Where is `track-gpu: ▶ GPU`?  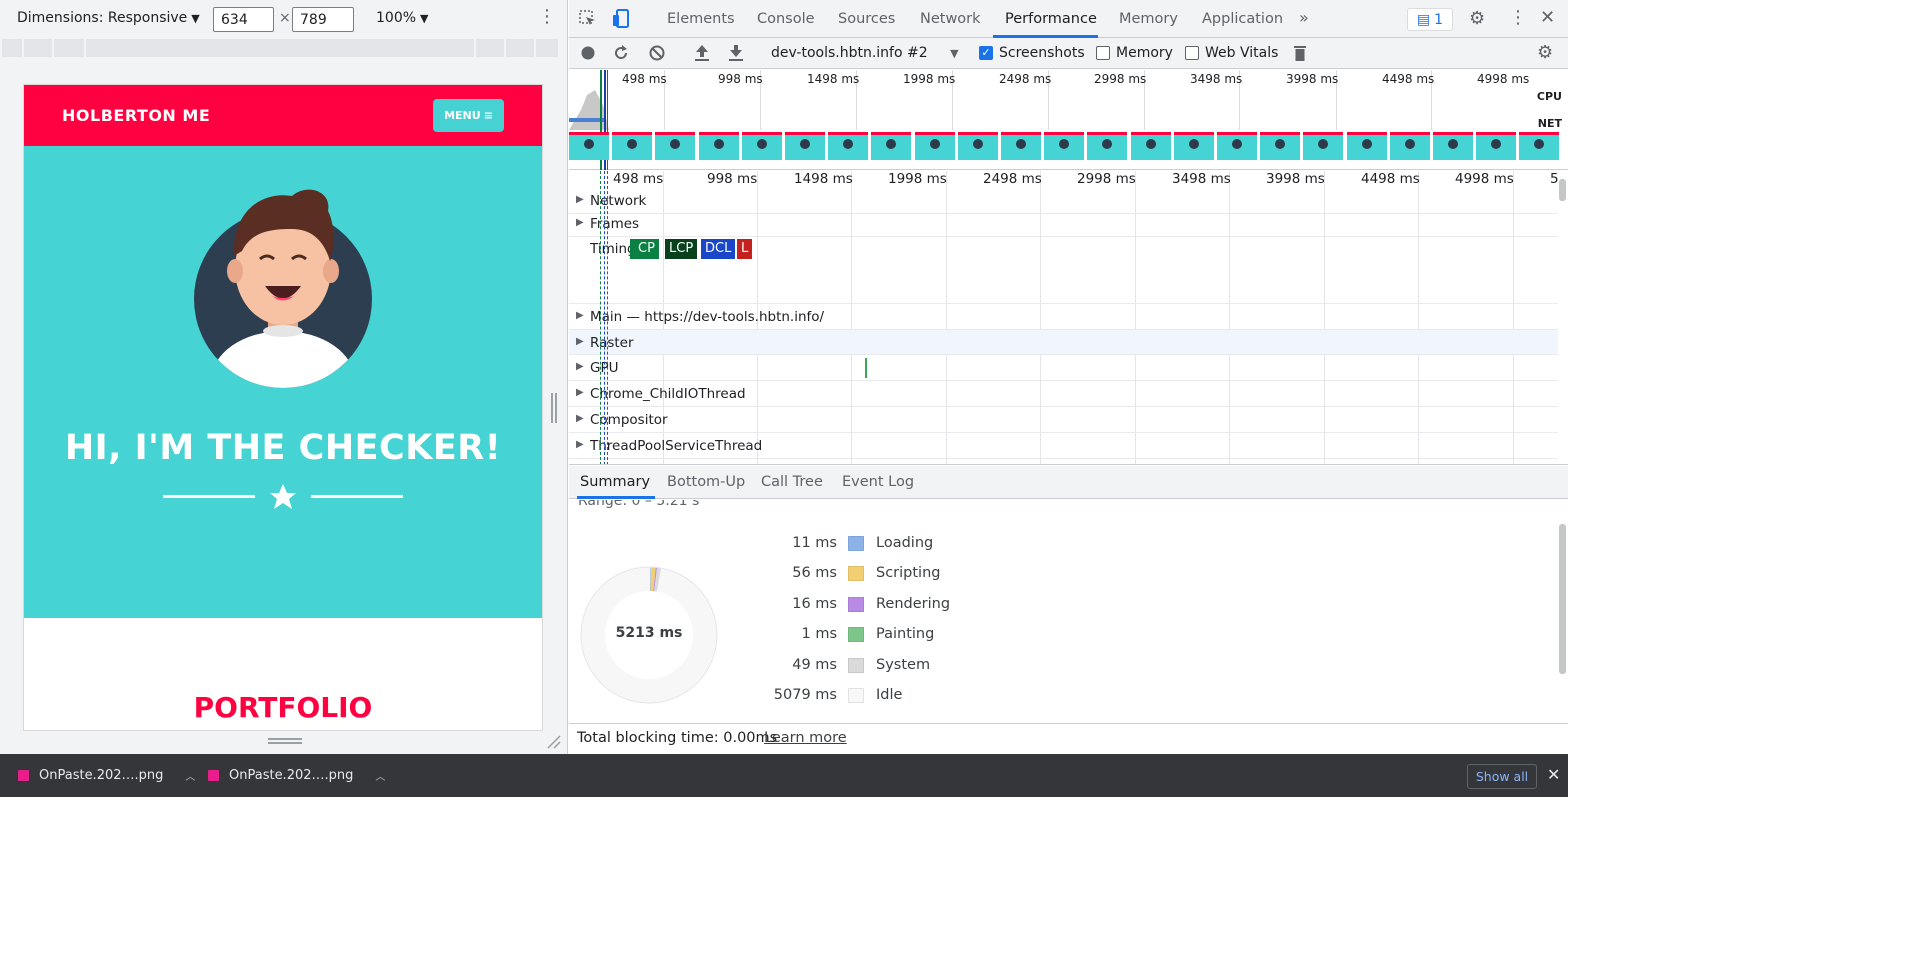
track-gpu: ▶ GPU is located at coordinates (1063, 368).